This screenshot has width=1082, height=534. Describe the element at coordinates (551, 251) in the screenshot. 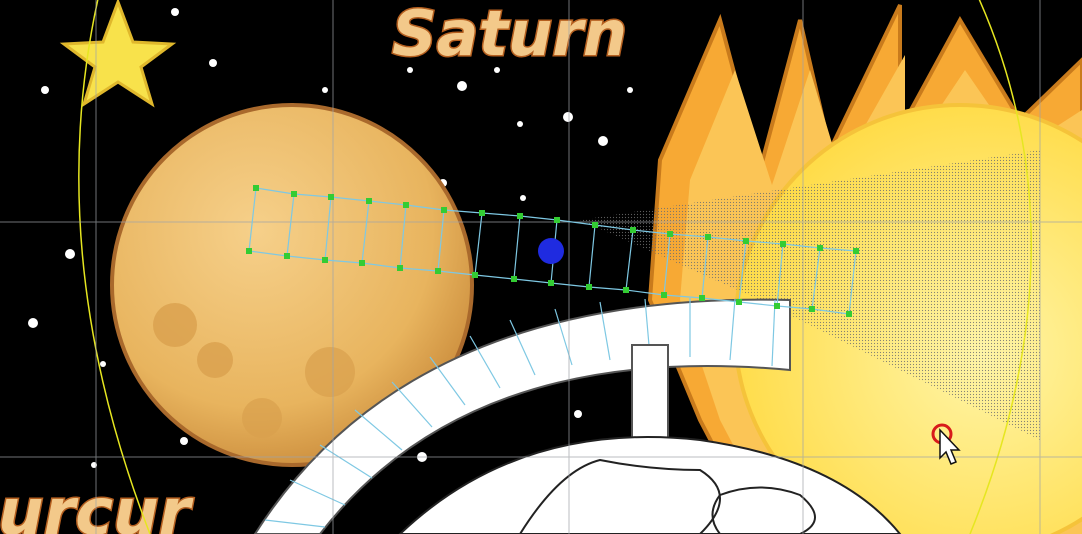

I see `pivot-point-icon` at that location.